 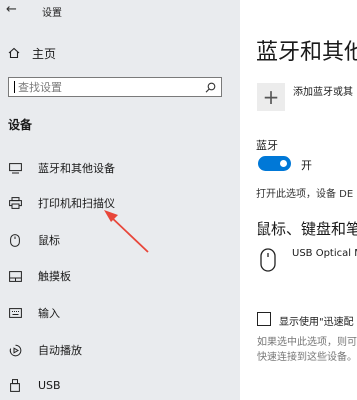 I want to click on sidebar-item-usb: USB, so click(x=120, y=385).